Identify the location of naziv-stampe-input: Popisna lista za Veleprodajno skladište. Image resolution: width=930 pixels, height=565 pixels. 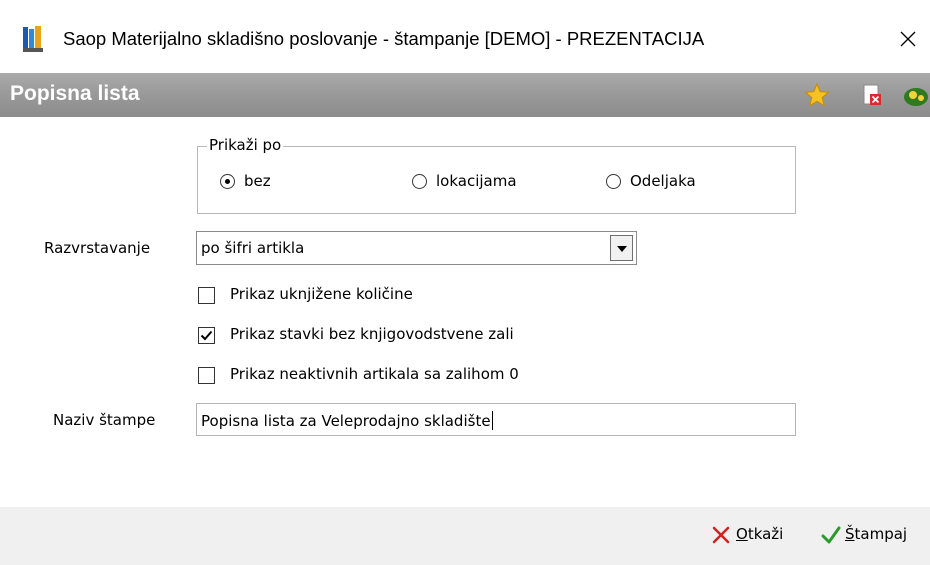
(496, 419).